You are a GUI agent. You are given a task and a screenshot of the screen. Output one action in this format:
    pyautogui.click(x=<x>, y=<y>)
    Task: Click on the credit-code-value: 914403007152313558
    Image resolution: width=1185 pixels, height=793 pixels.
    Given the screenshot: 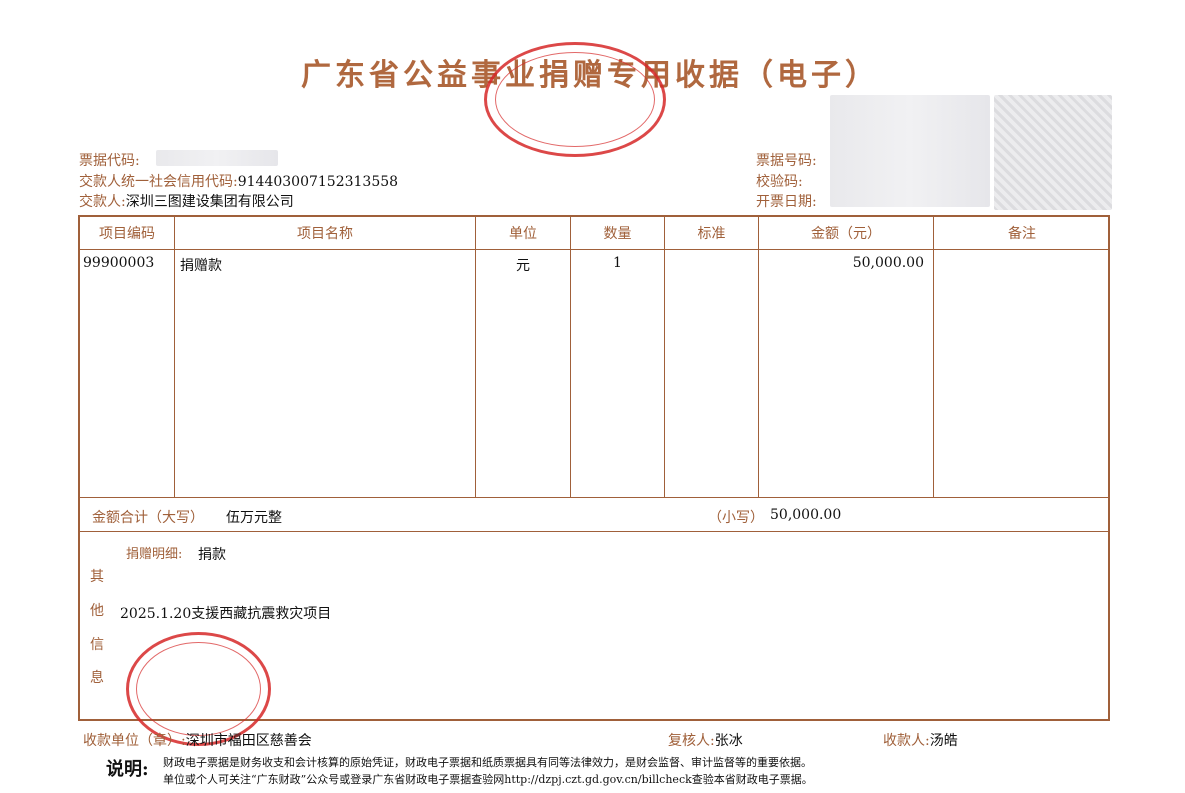 What is the action you would take?
    pyautogui.click(x=318, y=182)
    